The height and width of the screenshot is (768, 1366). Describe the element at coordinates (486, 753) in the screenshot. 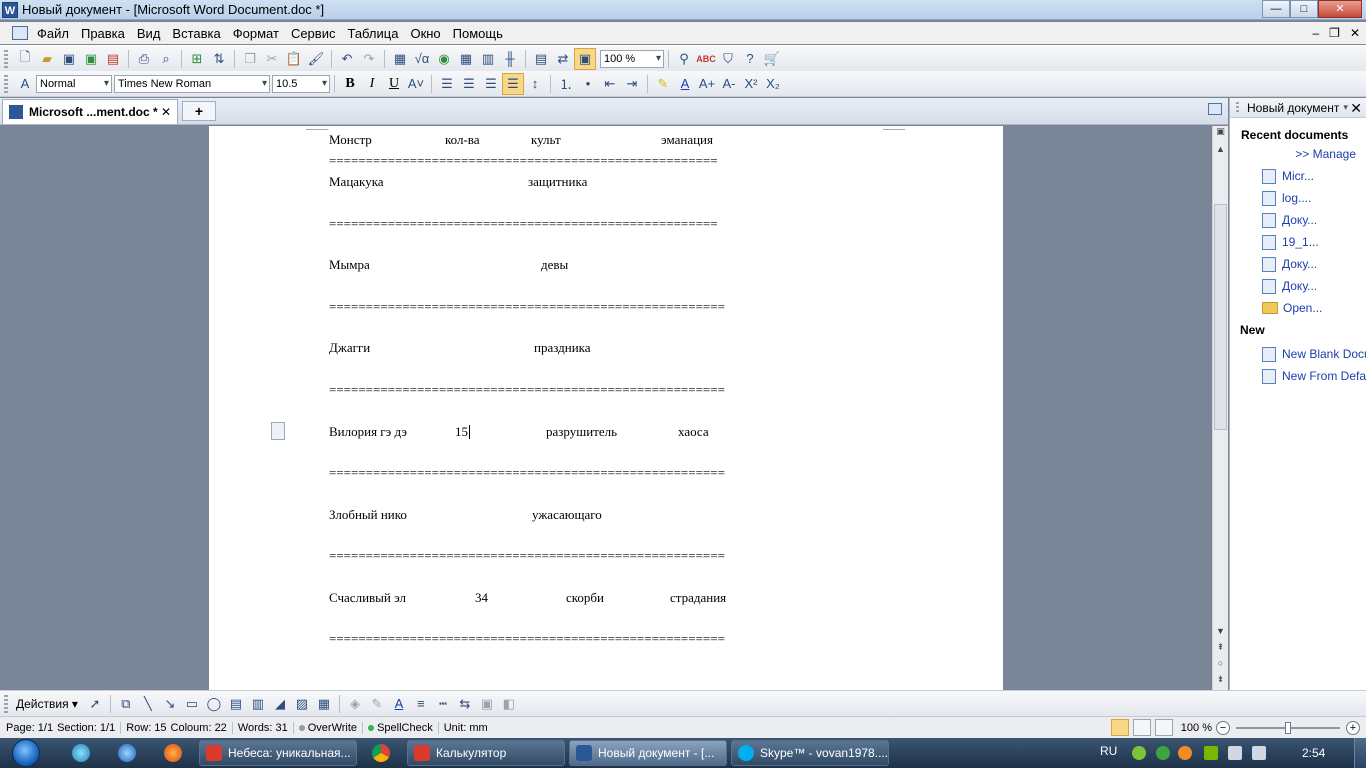

I see `taskbar-item-calculator: Калькулятор` at that location.